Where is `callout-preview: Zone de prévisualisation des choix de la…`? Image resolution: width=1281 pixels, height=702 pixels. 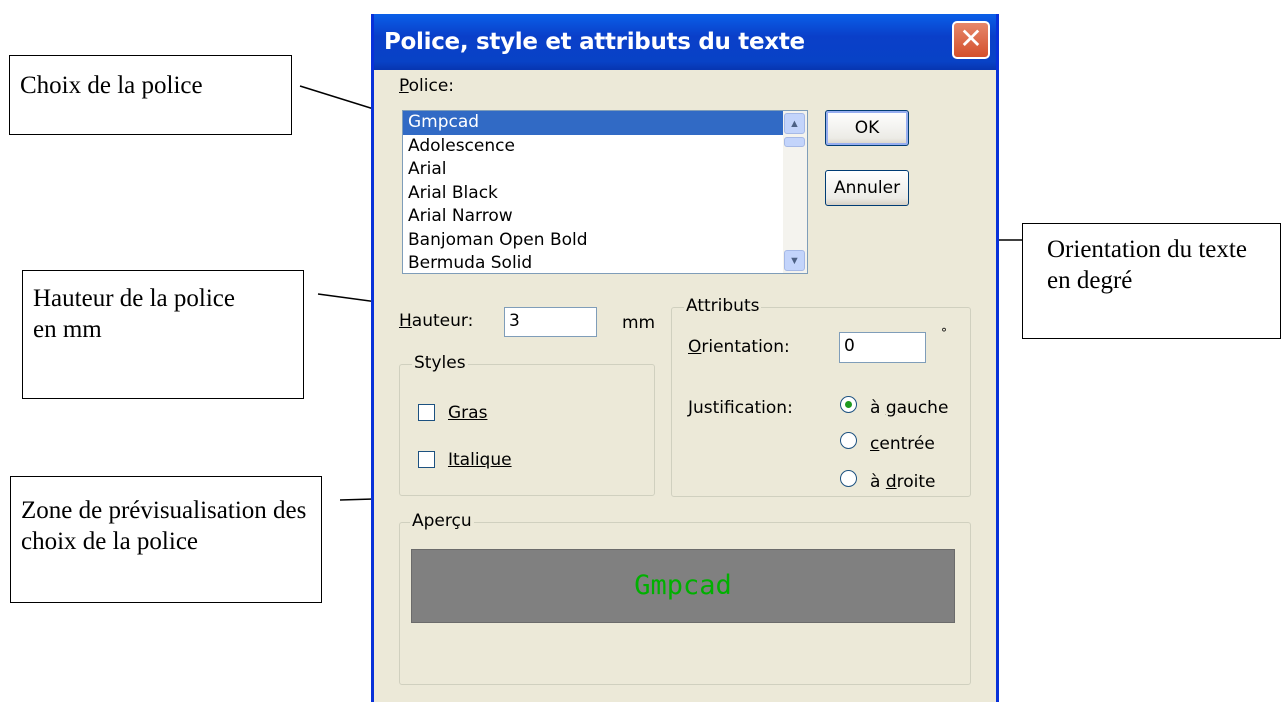 callout-preview: Zone de prévisualisation des choix de la… is located at coordinates (166, 539).